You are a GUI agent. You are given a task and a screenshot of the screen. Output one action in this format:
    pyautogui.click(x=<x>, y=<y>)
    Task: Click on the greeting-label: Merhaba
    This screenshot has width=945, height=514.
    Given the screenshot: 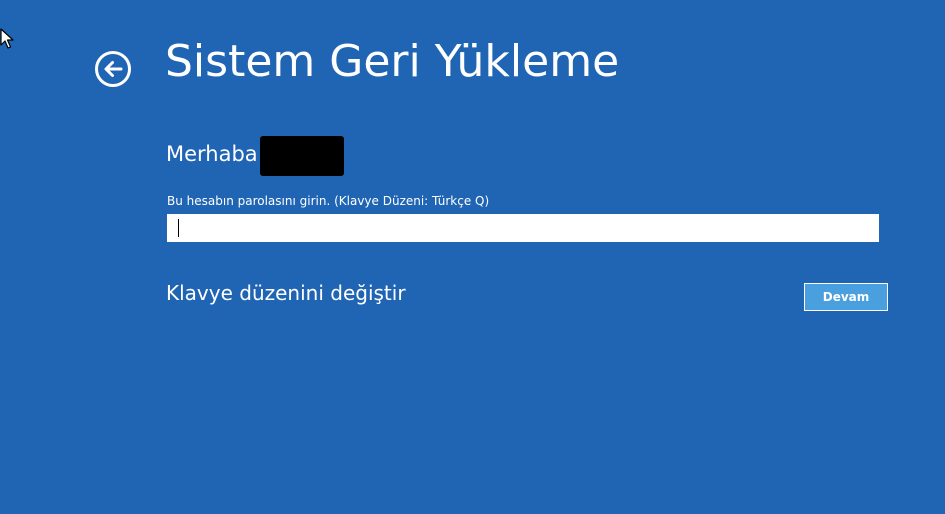 What is the action you would take?
    pyautogui.click(x=212, y=154)
    